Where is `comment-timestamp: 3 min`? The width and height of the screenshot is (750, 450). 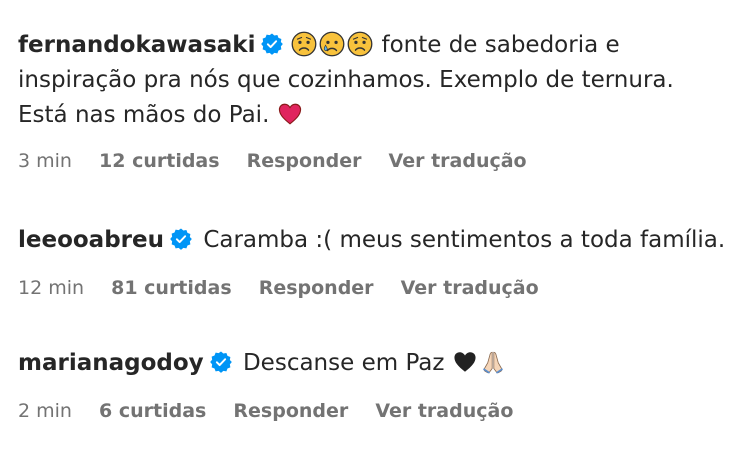
comment-timestamp: 3 min is located at coordinates (45, 161).